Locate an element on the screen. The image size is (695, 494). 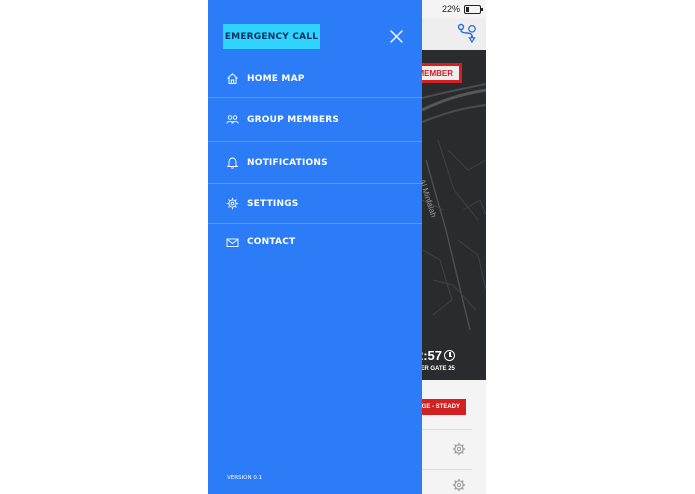
emergency-call-button: EMERGENCY CALL is located at coordinates (271, 36).